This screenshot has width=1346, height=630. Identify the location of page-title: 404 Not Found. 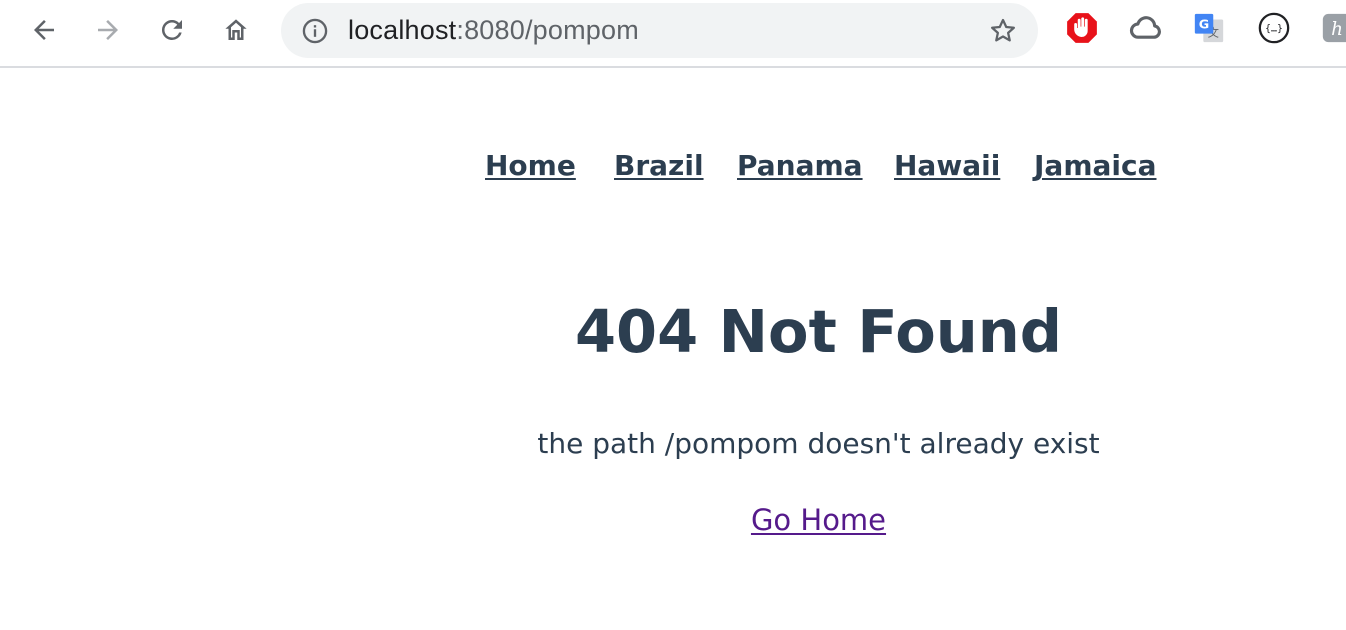
(818, 331).